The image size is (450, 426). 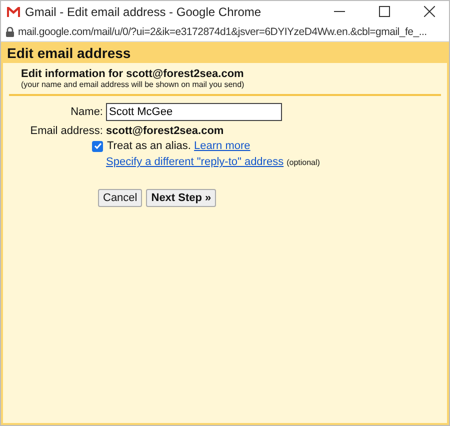 What do you see at coordinates (165, 131) in the screenshot?
I see `field-value: scott@forest2sea.com` at bounding box center [165, 131].